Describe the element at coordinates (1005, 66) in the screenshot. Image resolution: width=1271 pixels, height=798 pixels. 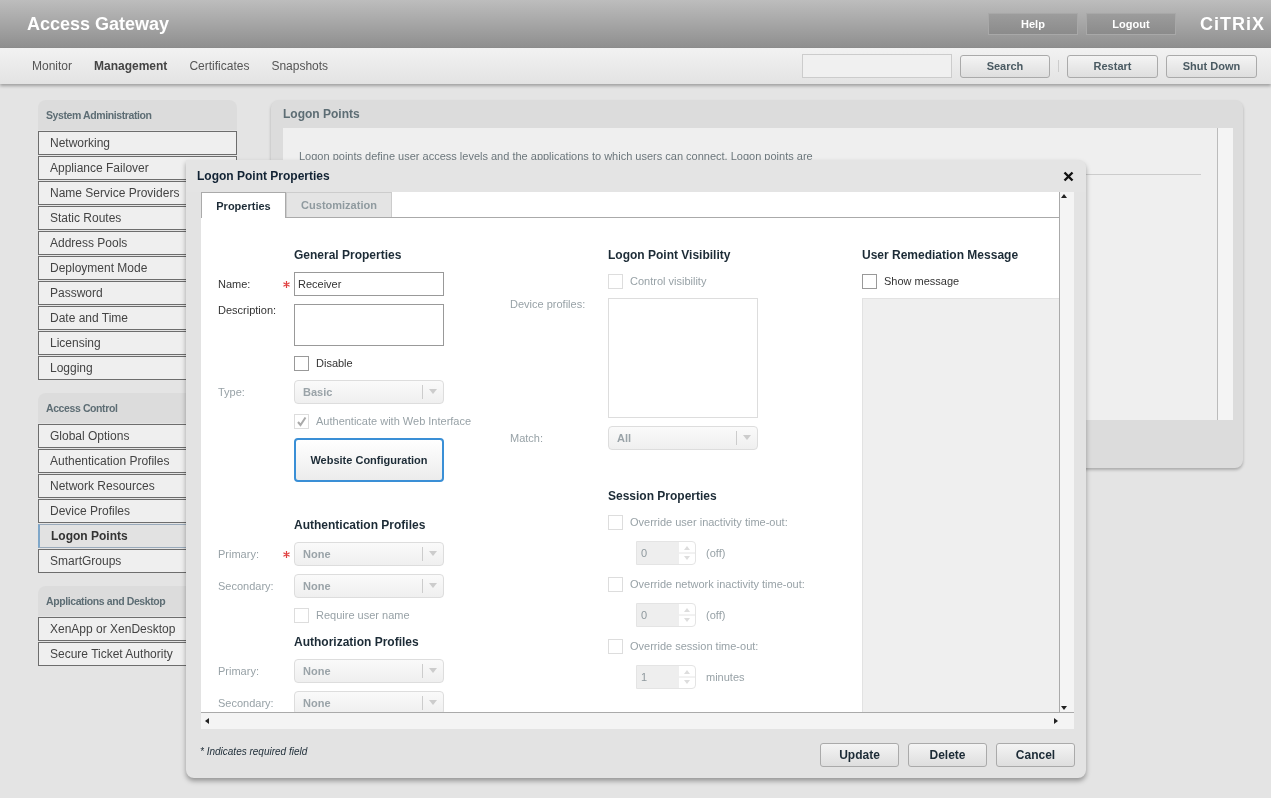
I see `search-button: Search` at that location.